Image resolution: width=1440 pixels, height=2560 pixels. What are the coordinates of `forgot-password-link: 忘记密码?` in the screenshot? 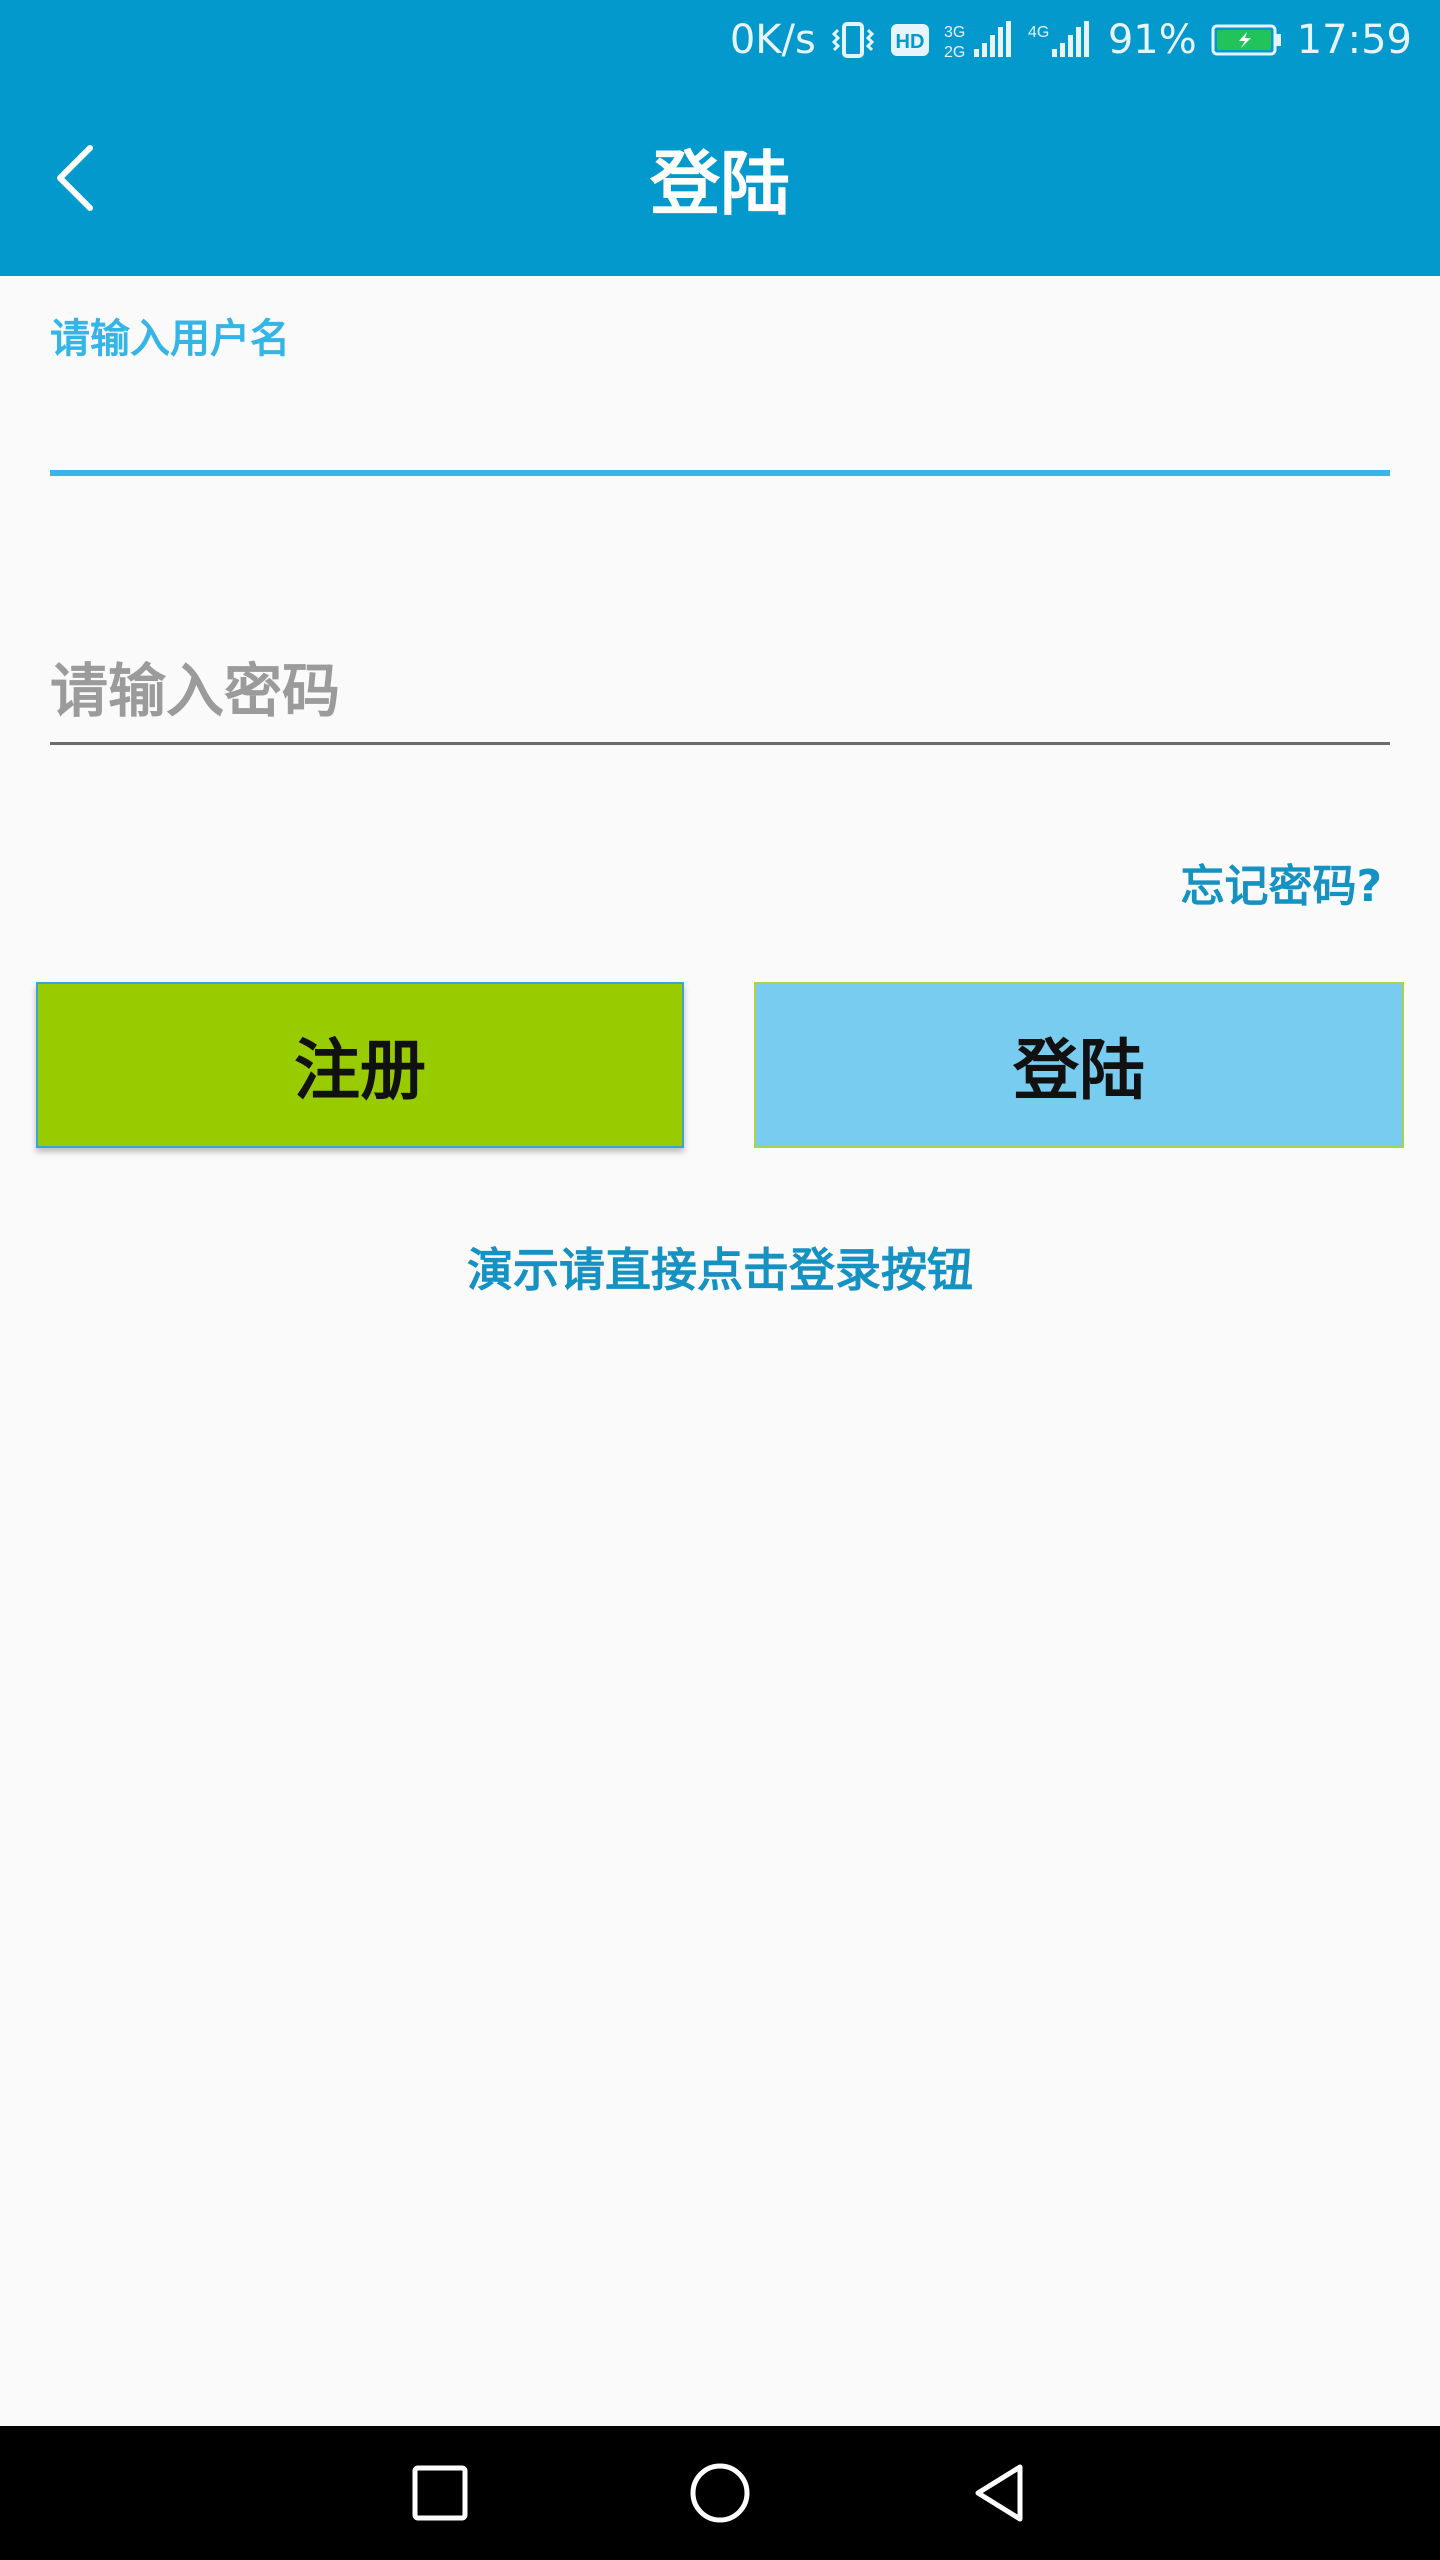 It's located at (1281, 882).